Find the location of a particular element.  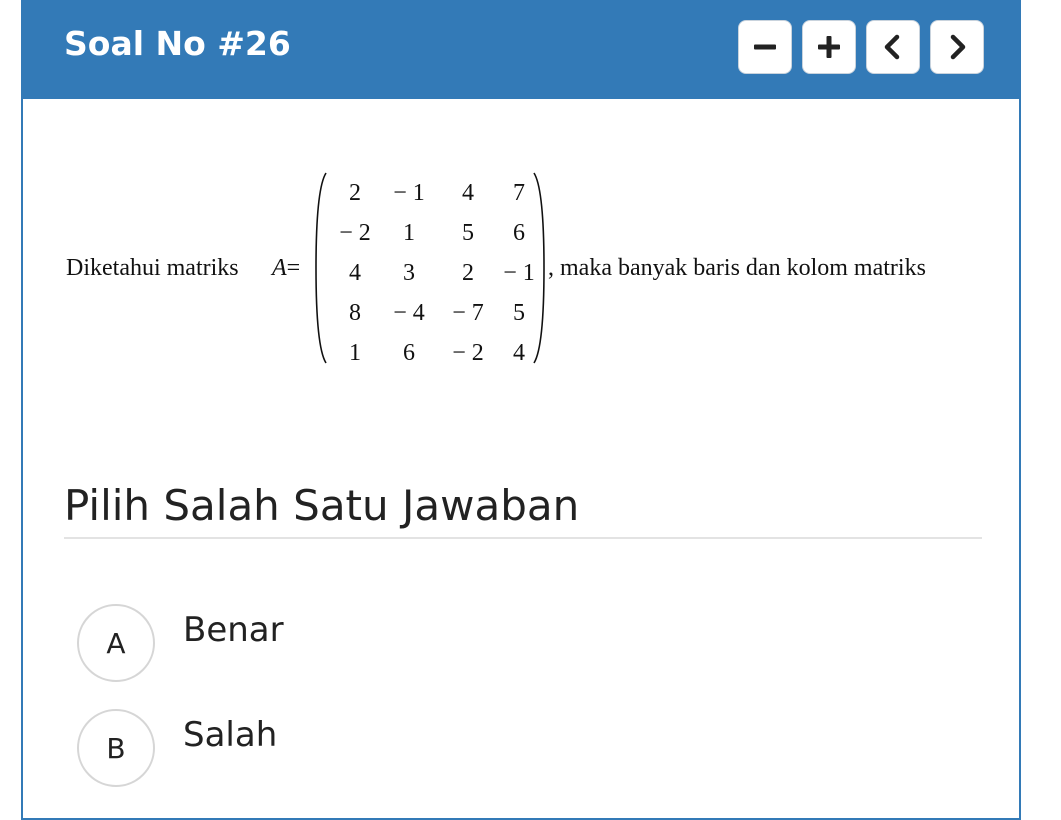

answer-section-heading: Pilih Salah Satu Jawaban is located at coordinates (322, 505).